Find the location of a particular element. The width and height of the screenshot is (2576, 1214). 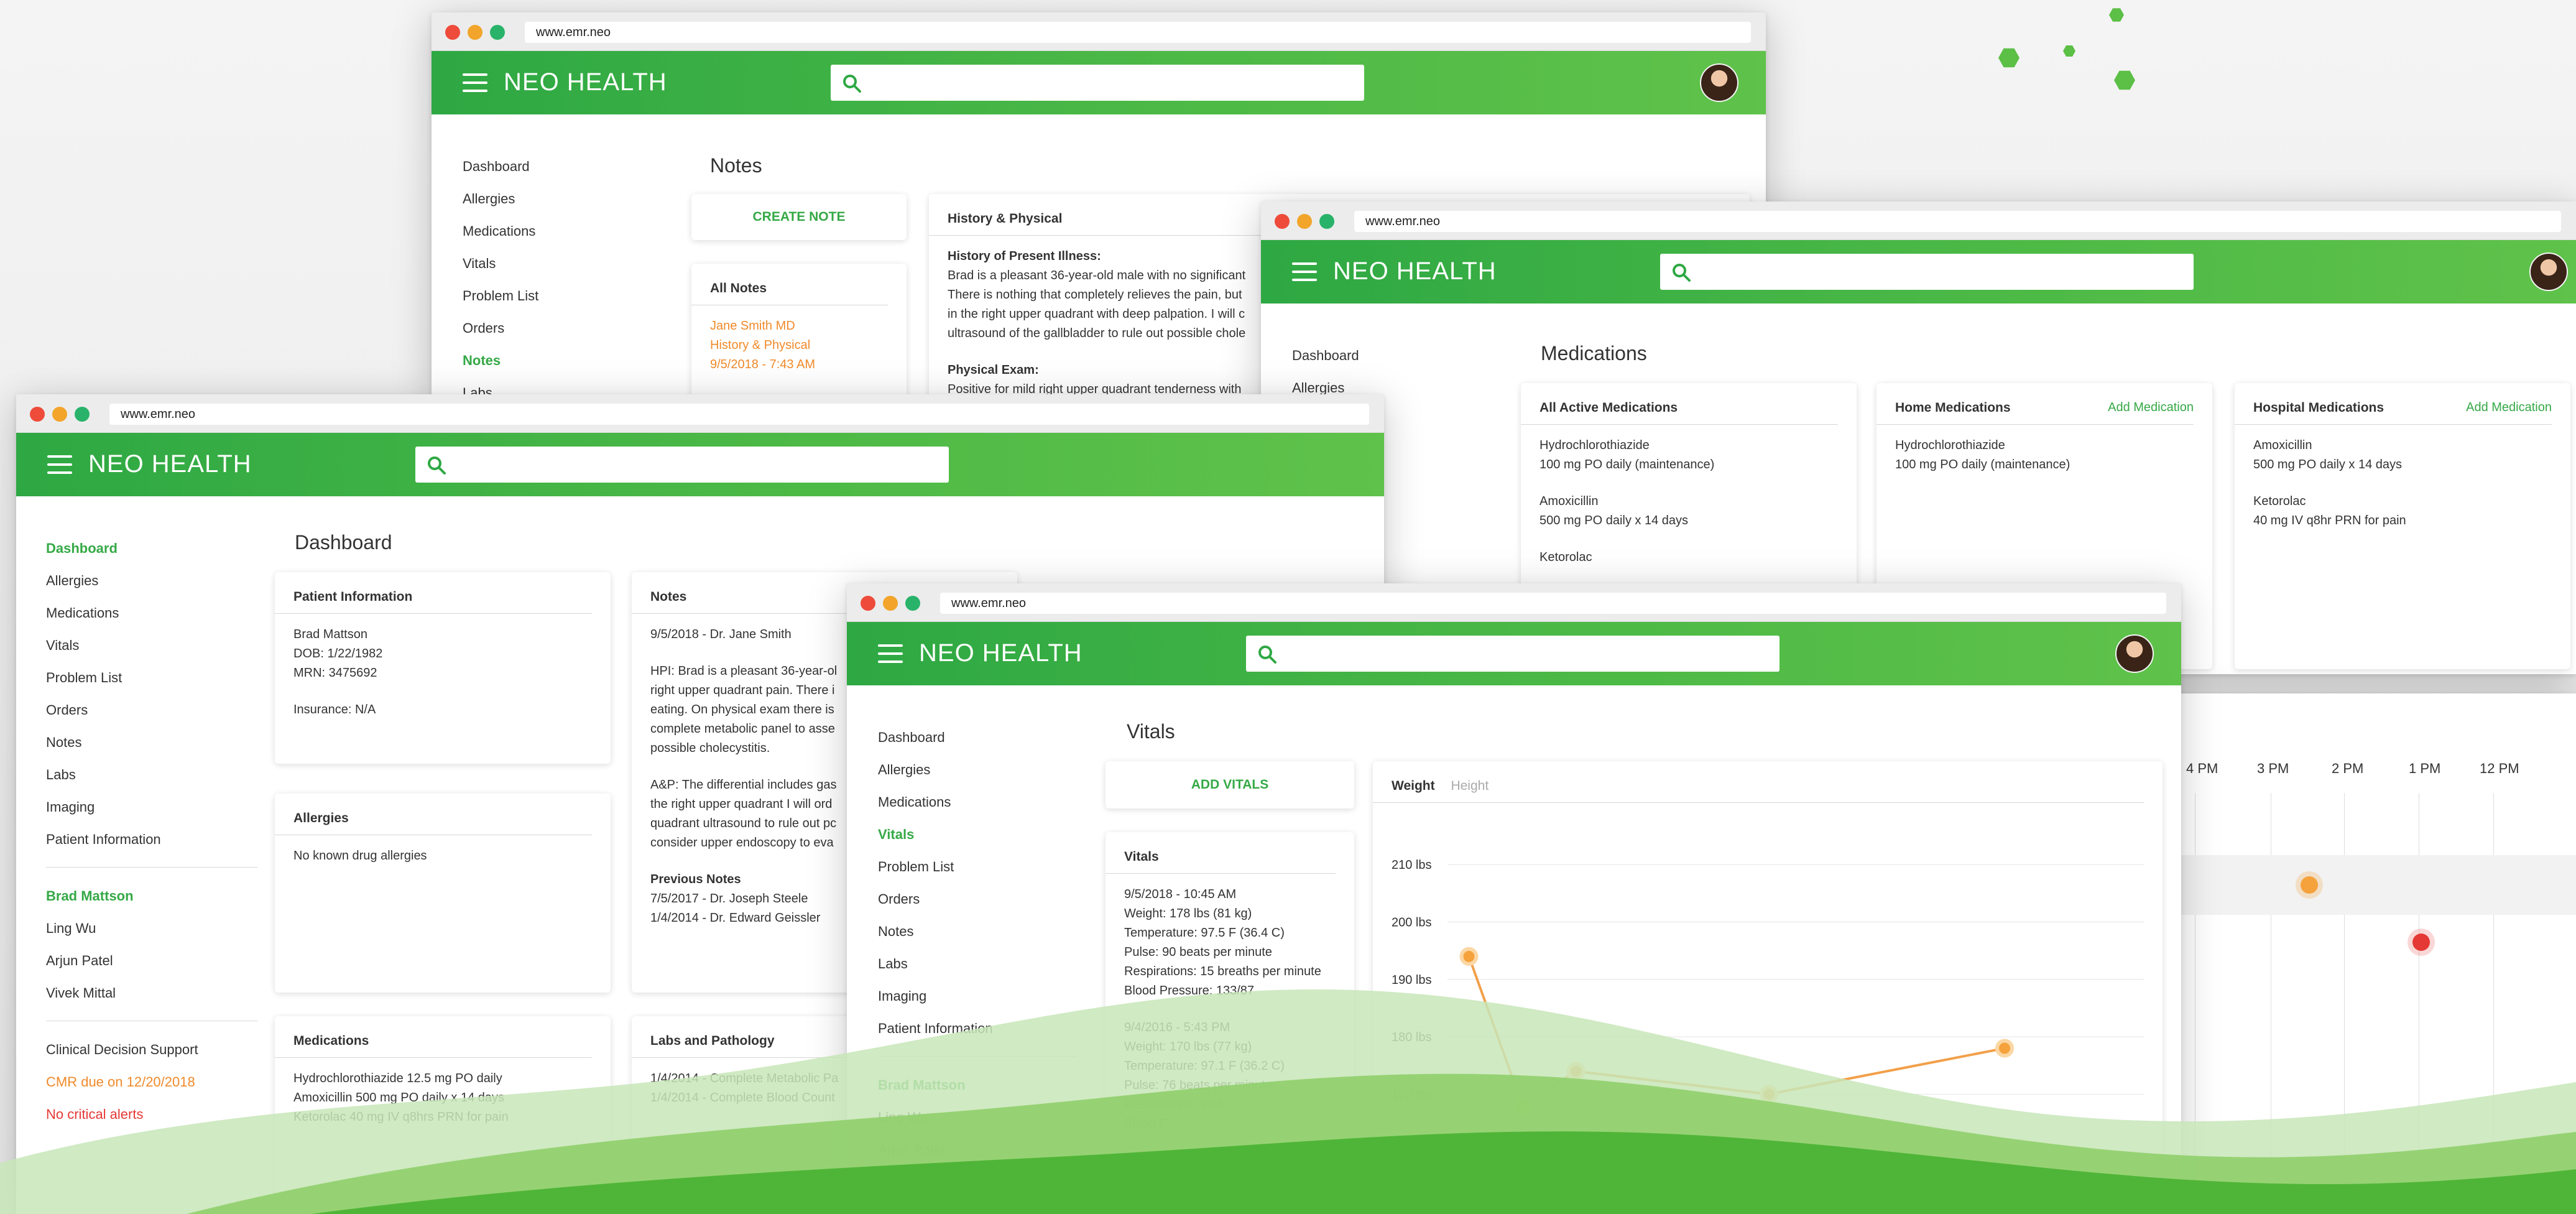

tab-height: Height is located at coordinates (1470, 786).